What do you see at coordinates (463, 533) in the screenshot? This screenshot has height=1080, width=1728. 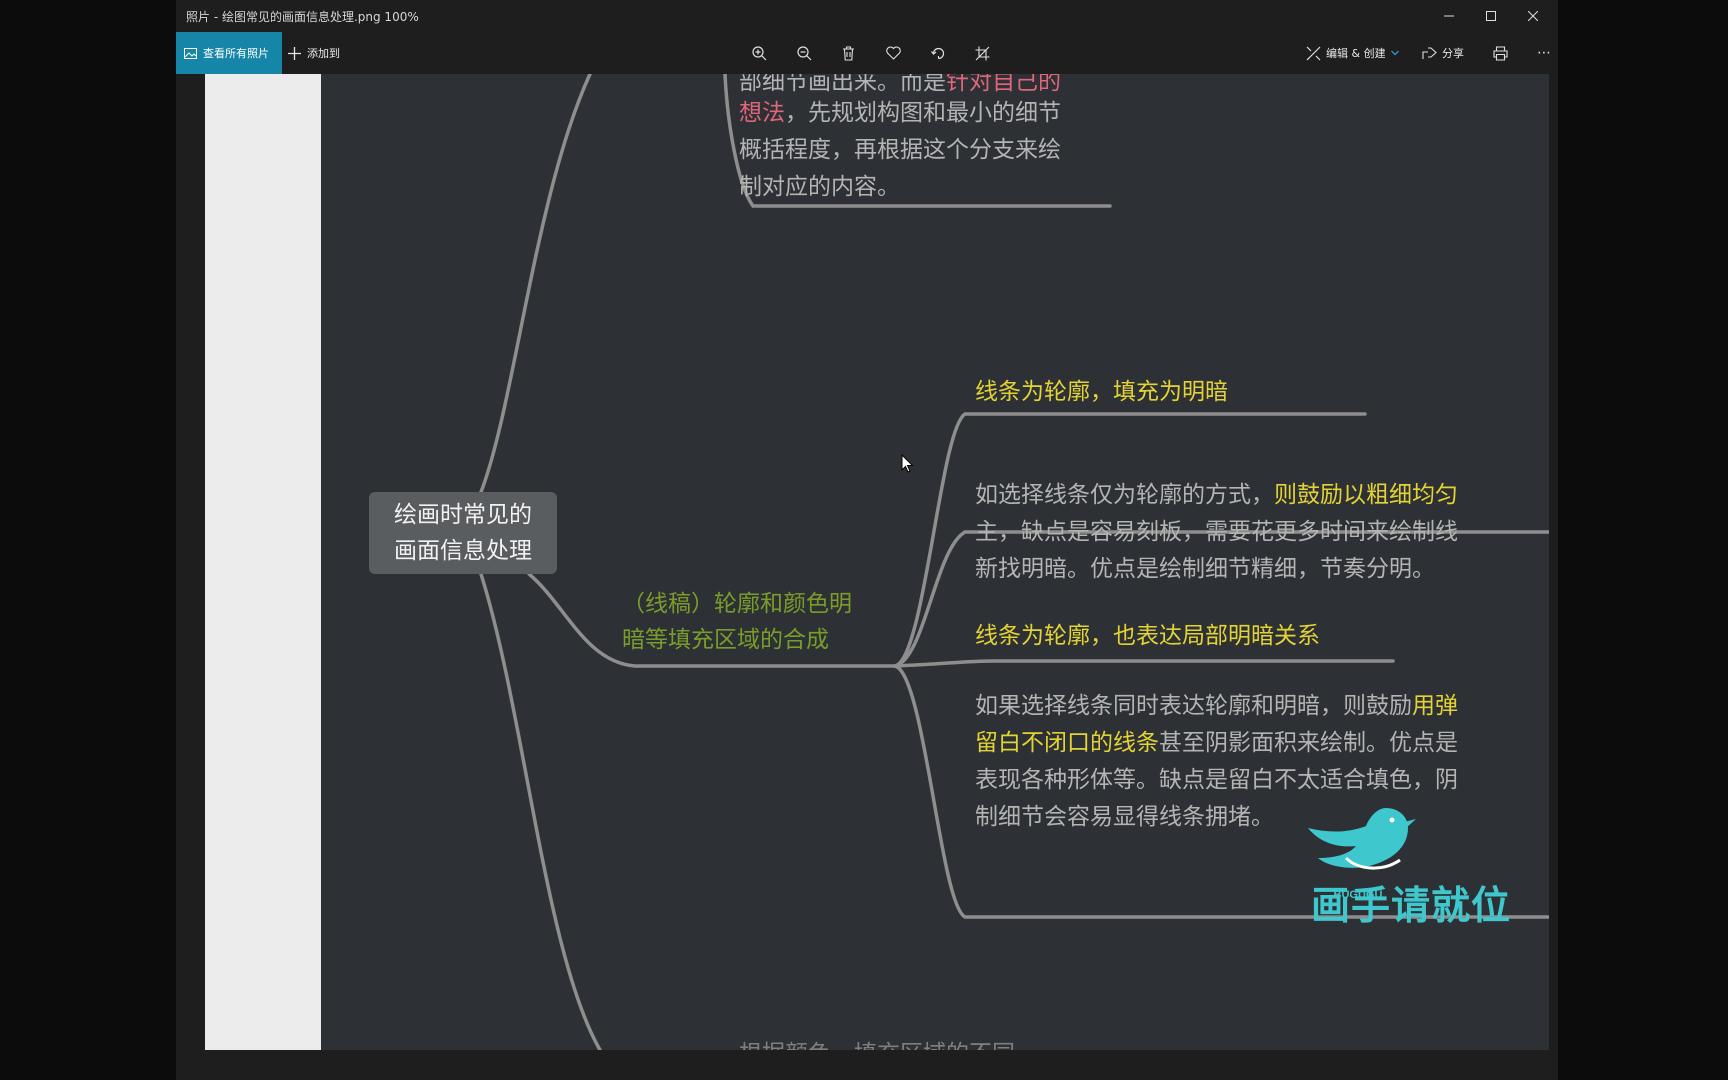 I see `mindmap-root-node: 绘画时常见的 画面信息处理` at bounding box center [463, 533].